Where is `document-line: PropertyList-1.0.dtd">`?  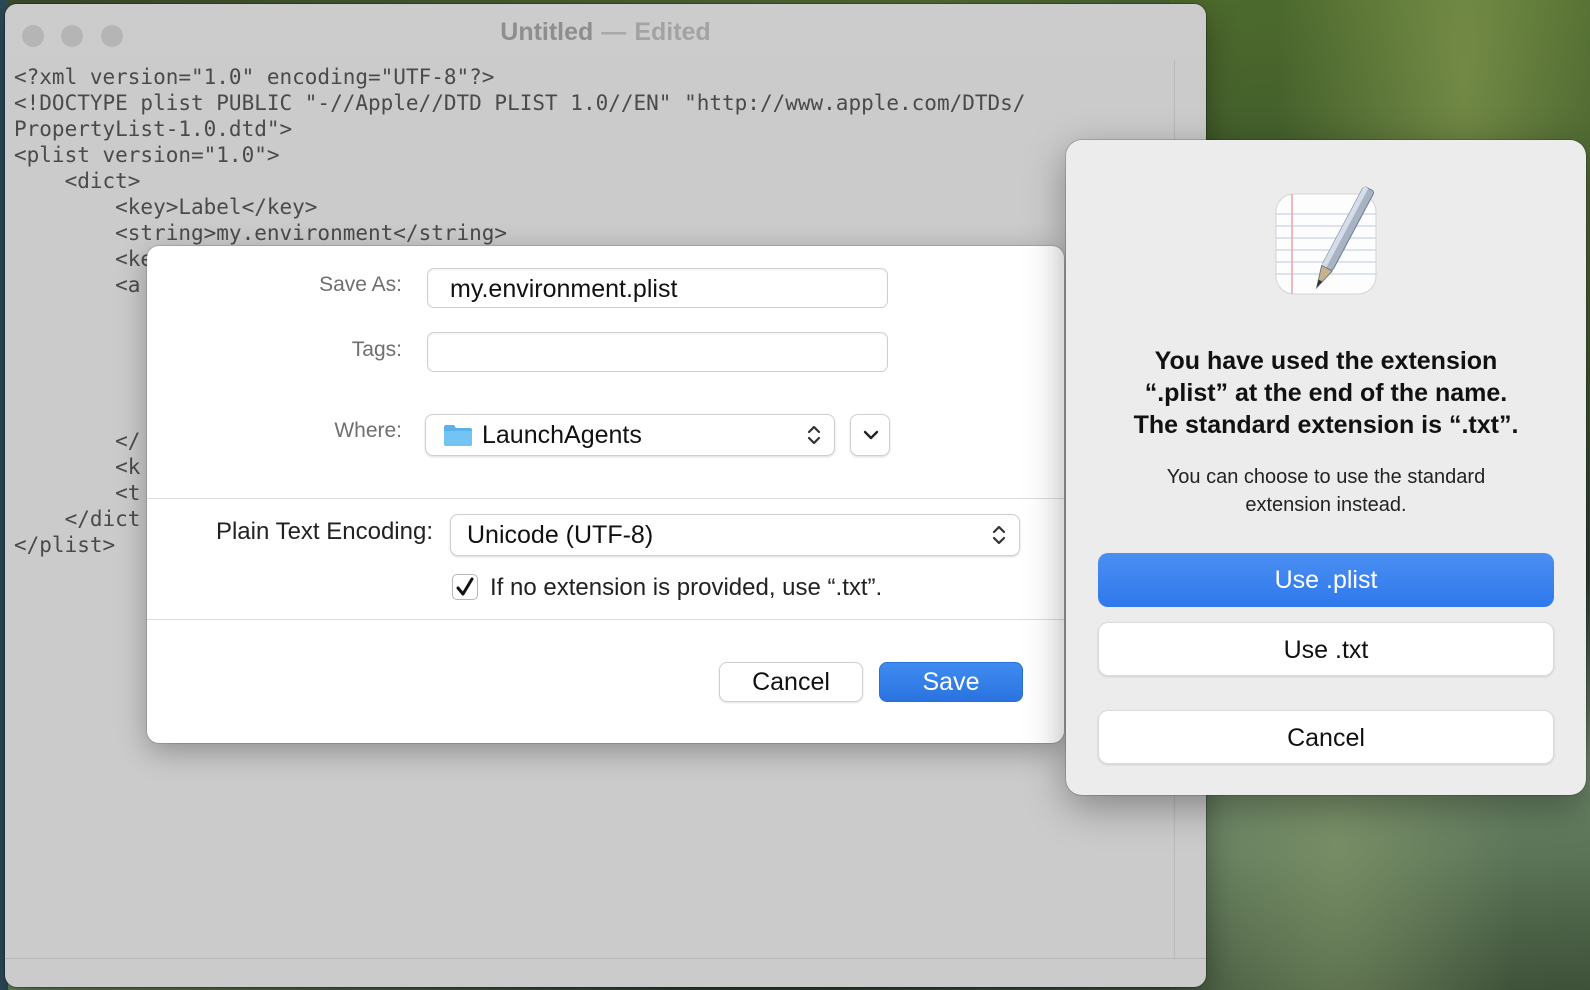 document-line: PropertyList-1.0.dtd"> is located at coordinates (153, 129).